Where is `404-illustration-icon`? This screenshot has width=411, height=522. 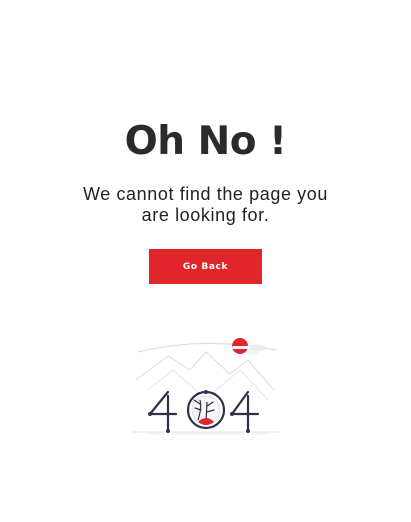
404-illustration-icon is located at coordinates (206, 386).